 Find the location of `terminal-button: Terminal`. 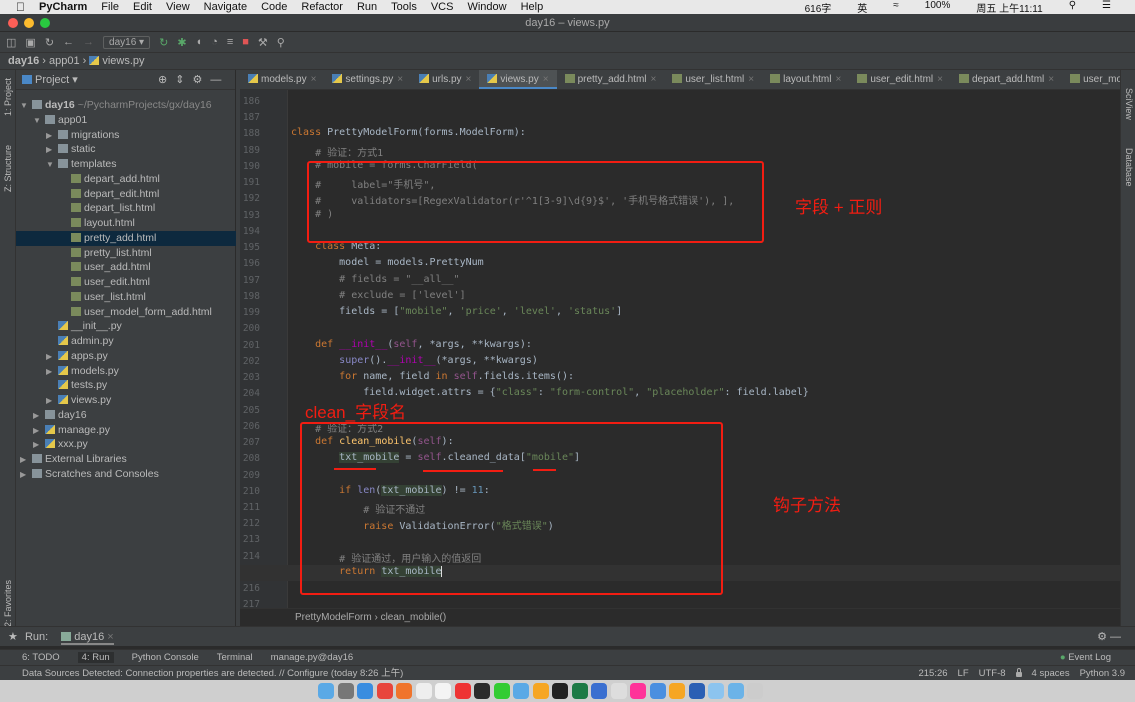

terminal-button: Terminal is located at coordinates (235, 657).